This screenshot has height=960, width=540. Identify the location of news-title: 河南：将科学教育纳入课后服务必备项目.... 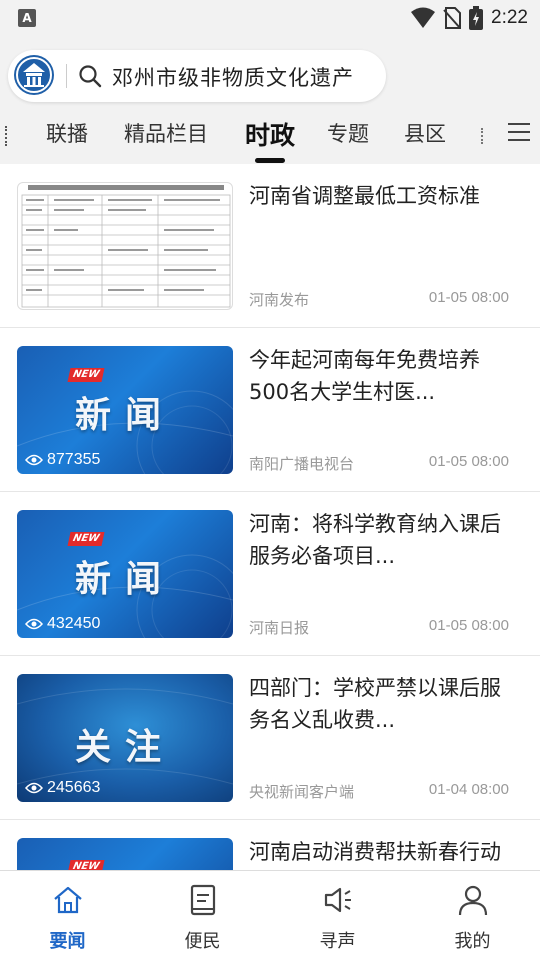
(384, 540).